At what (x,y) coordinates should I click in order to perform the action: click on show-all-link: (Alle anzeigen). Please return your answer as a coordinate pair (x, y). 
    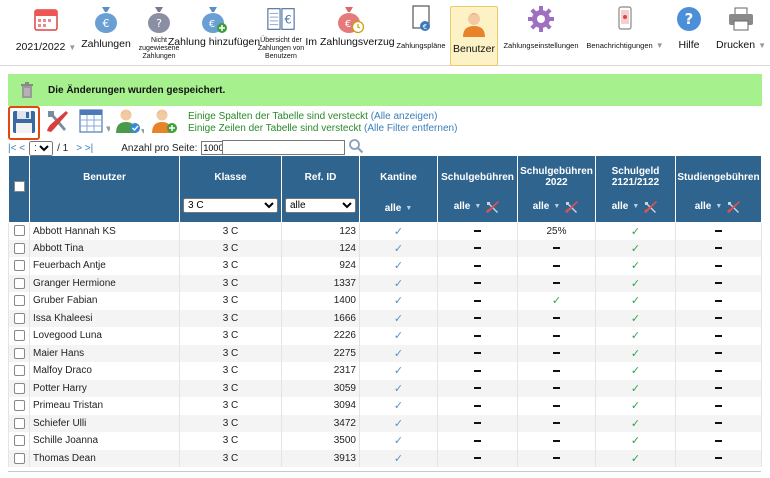
    Looking at the image, I should click on (404, 116).